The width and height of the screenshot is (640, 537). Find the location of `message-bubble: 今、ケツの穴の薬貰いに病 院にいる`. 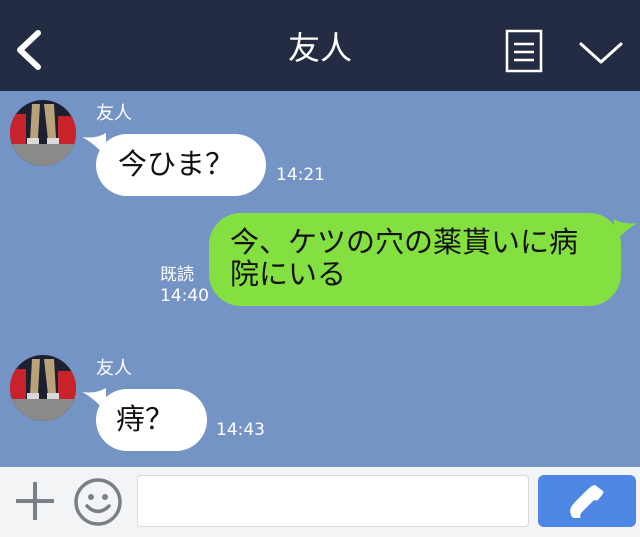

message-bubble: 今、ケツの穴の薬貰いに病 院にいる is located at coordinates (415, 259).